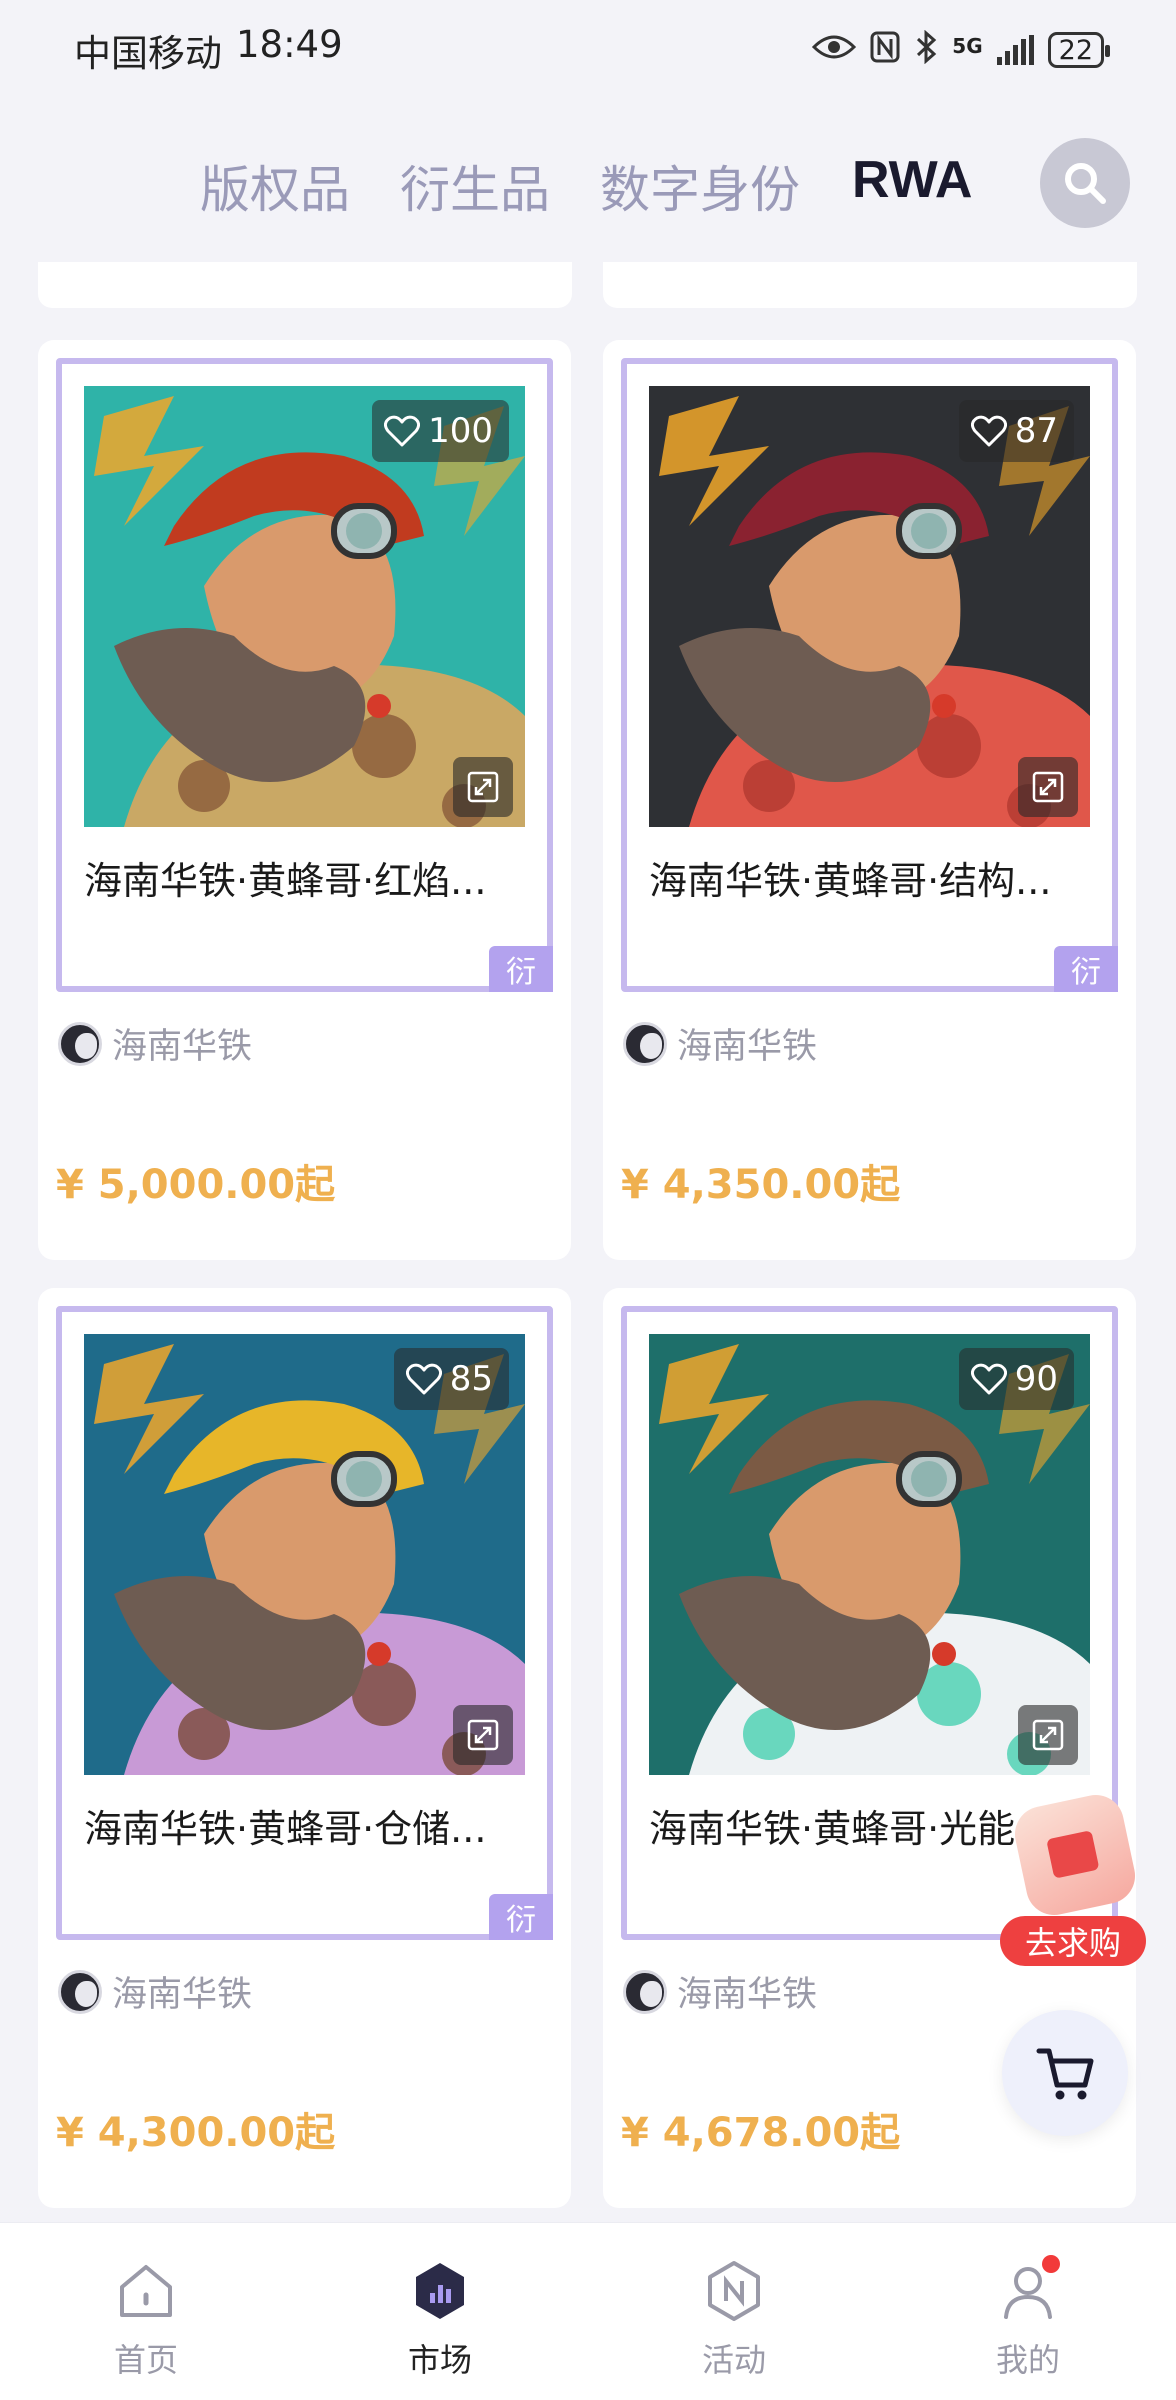 Image resolution: width=1176 pixels, height=2400 pixels. I want to click on status-left: 中国移动 18:49, so click(208, 50).